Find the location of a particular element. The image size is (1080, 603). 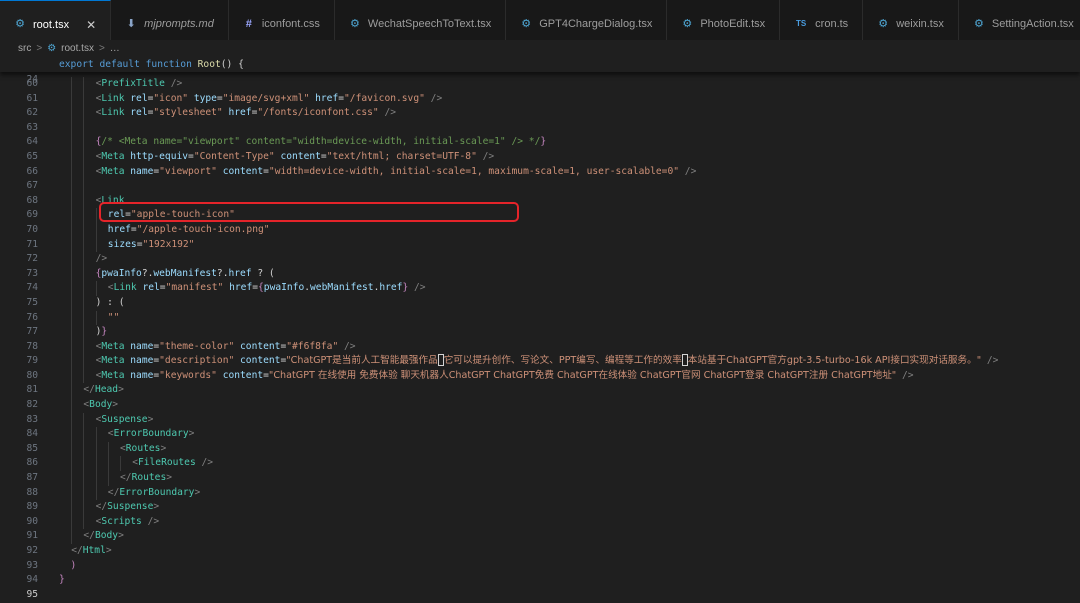

code-line: 85 <Routes> is located at coordinates (540, 449).